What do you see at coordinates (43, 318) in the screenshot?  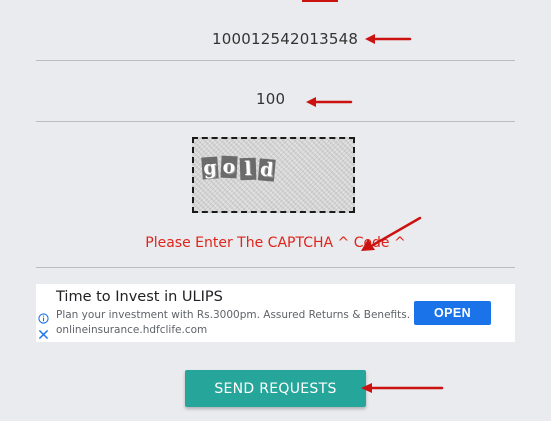 I see `info-icon` at bounding box center [43, 318].